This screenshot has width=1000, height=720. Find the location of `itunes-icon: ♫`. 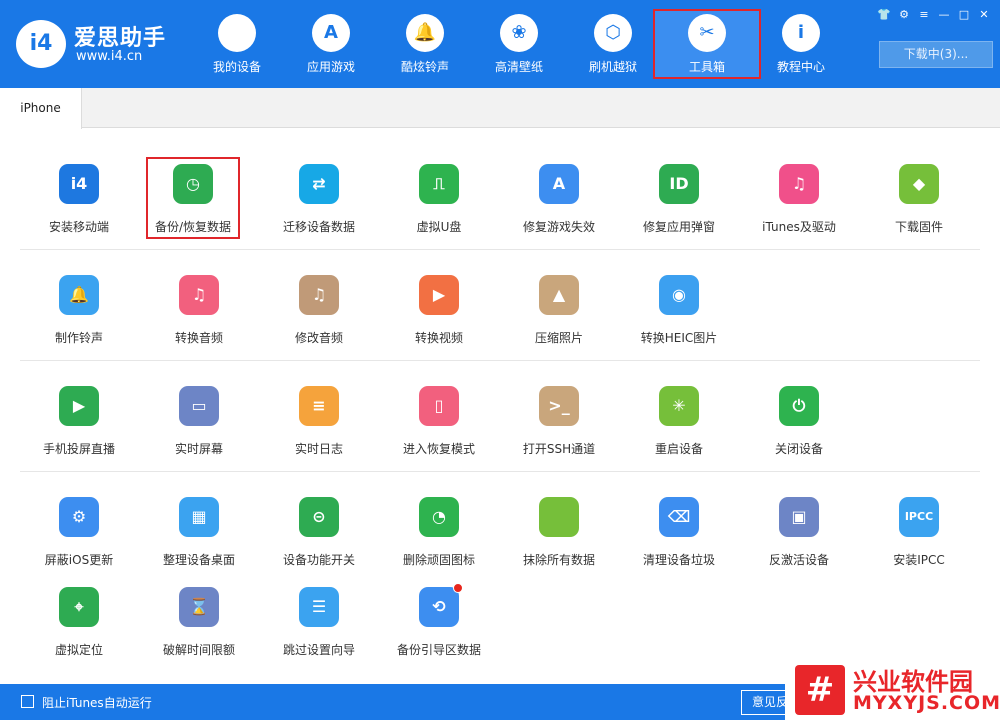

itunes-icon: ♫ is located at coordinates (799, 184).